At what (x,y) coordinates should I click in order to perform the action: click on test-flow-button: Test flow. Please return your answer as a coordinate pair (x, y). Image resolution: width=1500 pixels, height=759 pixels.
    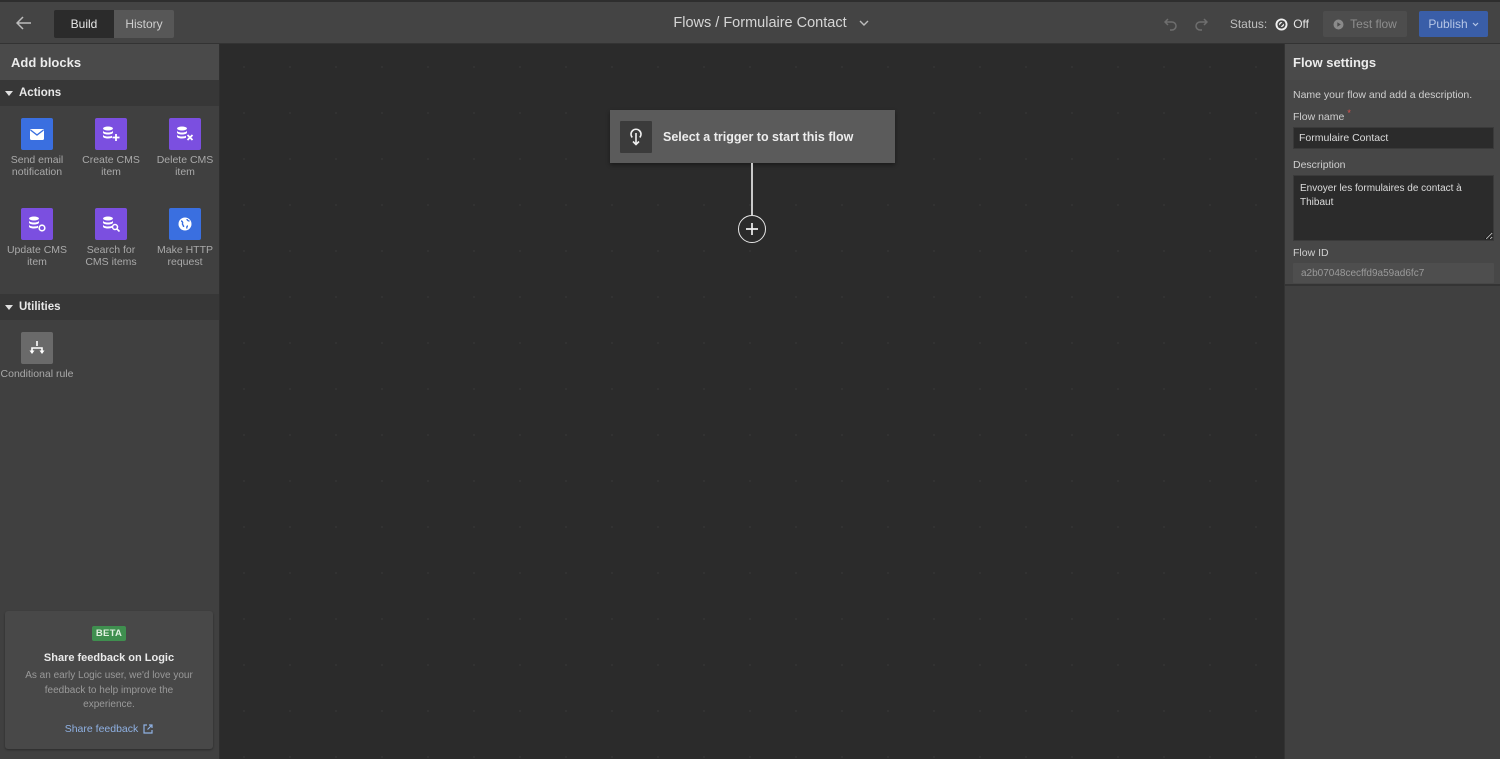
    Looking at the image, I should click on (1365, 24).